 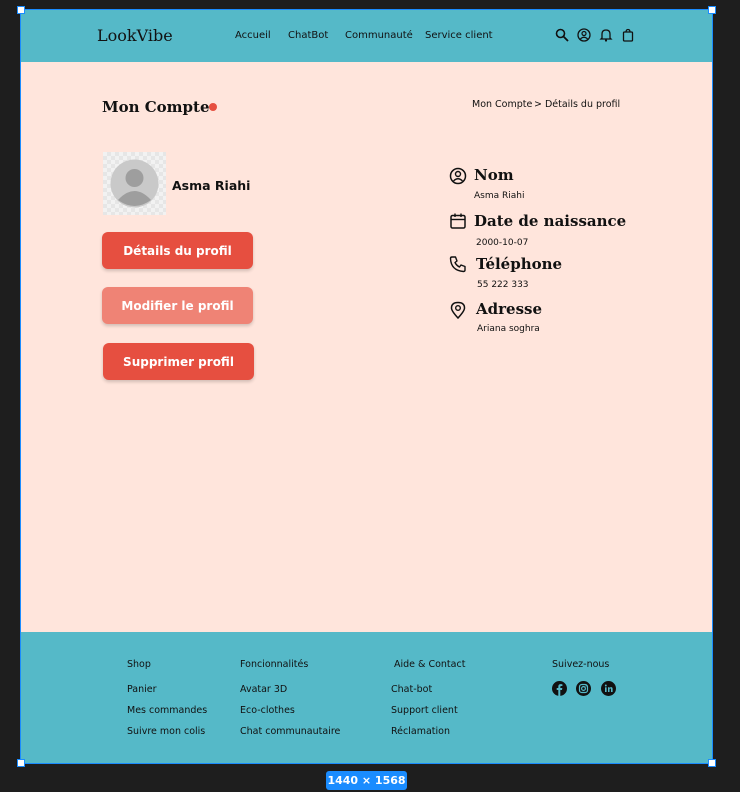 I want to click on user-icon, so click(x=584, y=35).